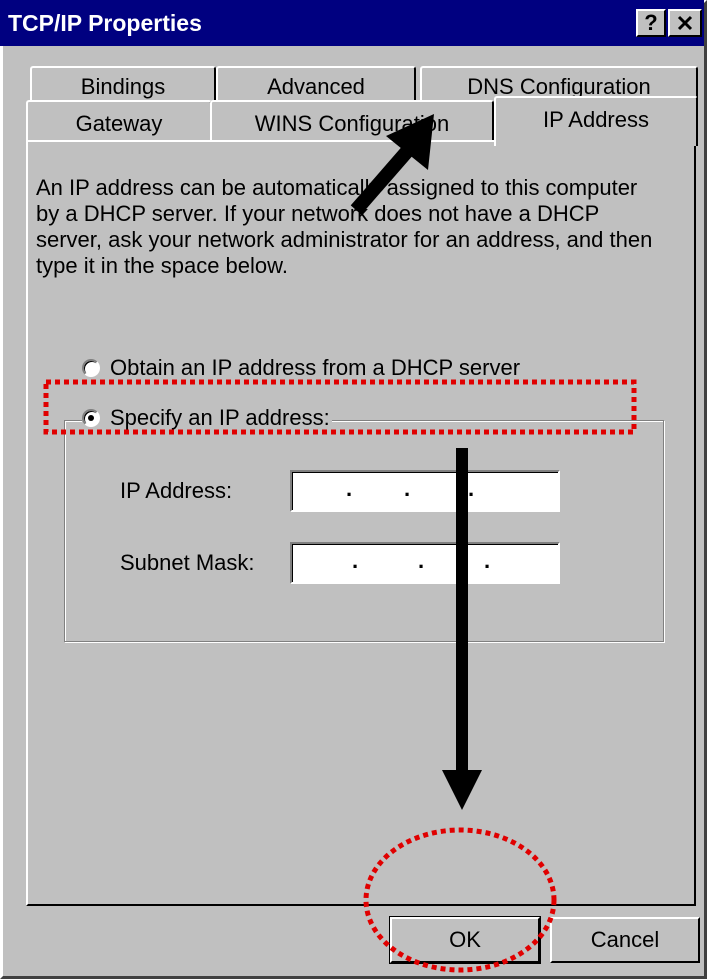 The image size is (707, 979). What do you see at coordinates (176, 490) in the screenshot?
I see `ip-address-label: IP Address:` at bounding box center [176, 490].